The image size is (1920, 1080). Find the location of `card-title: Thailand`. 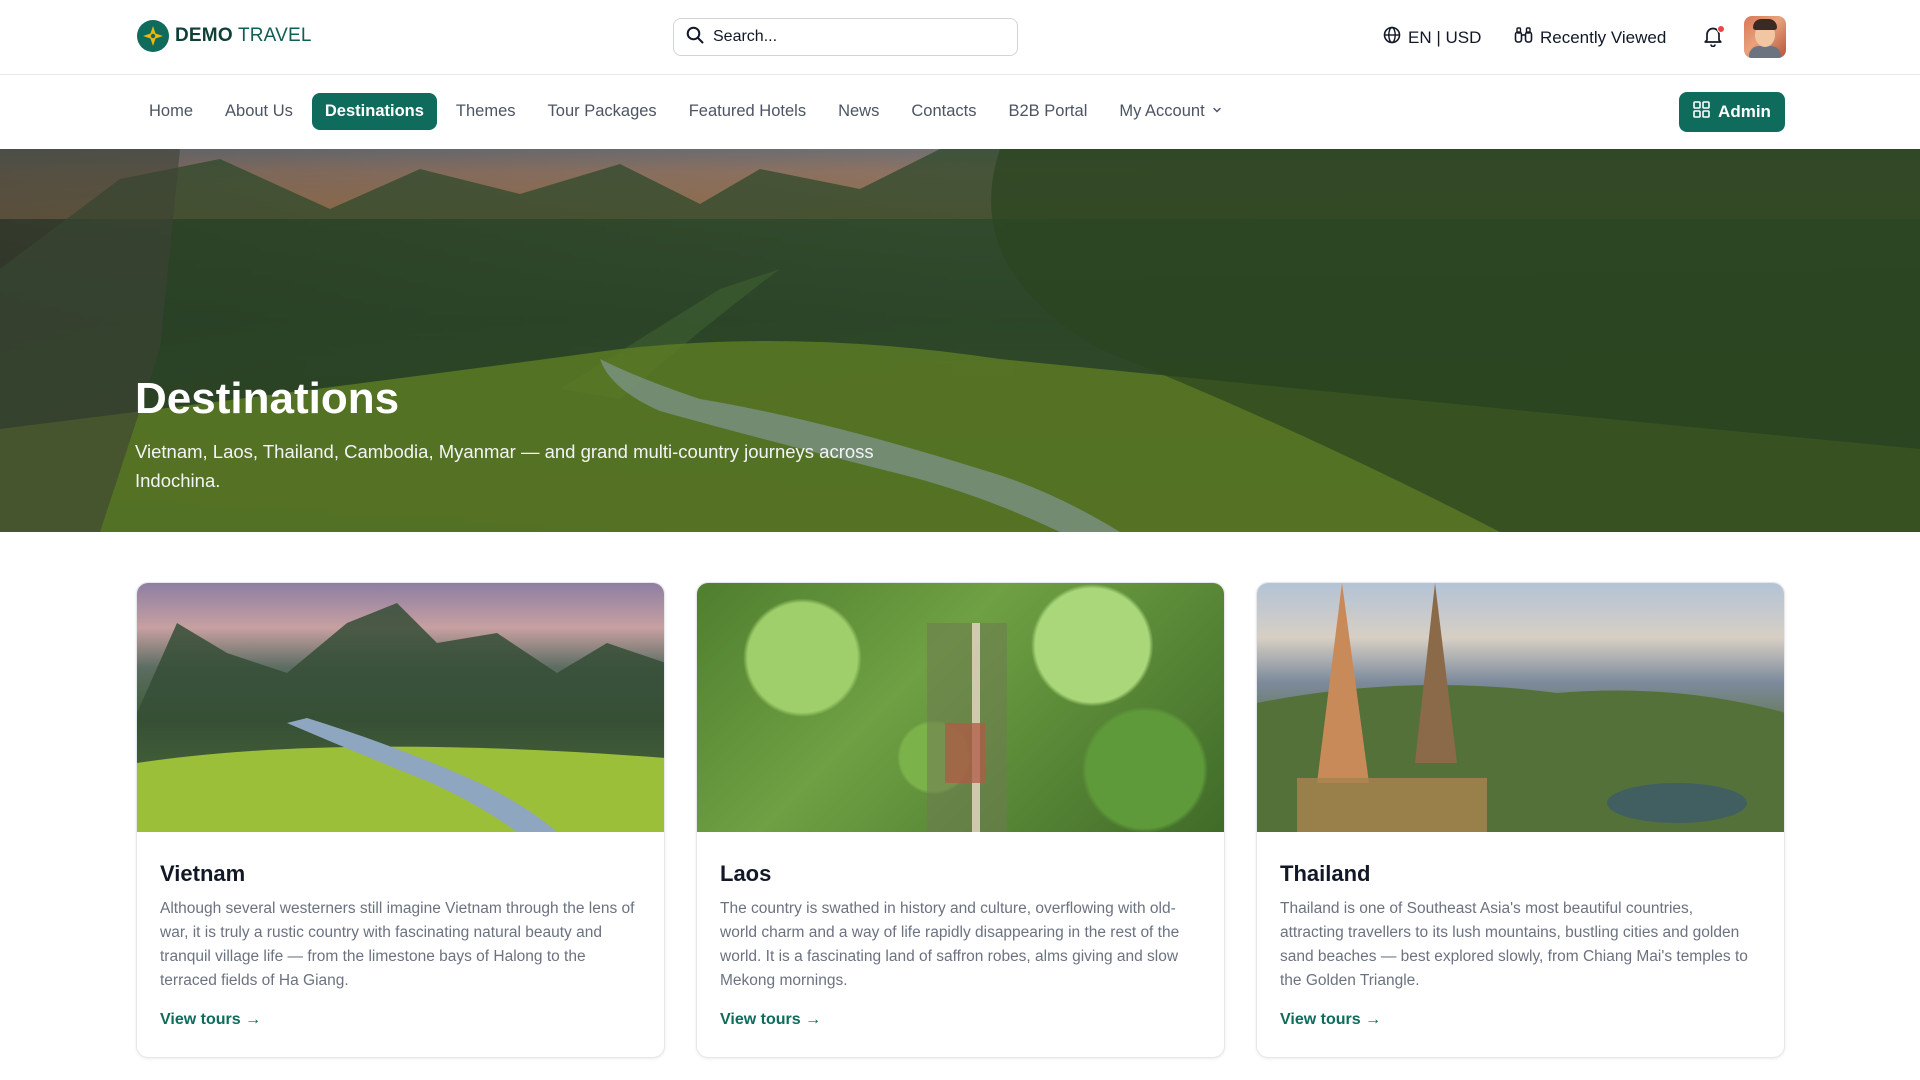

card-title: Thailand is located at coordinates (1325, 873).